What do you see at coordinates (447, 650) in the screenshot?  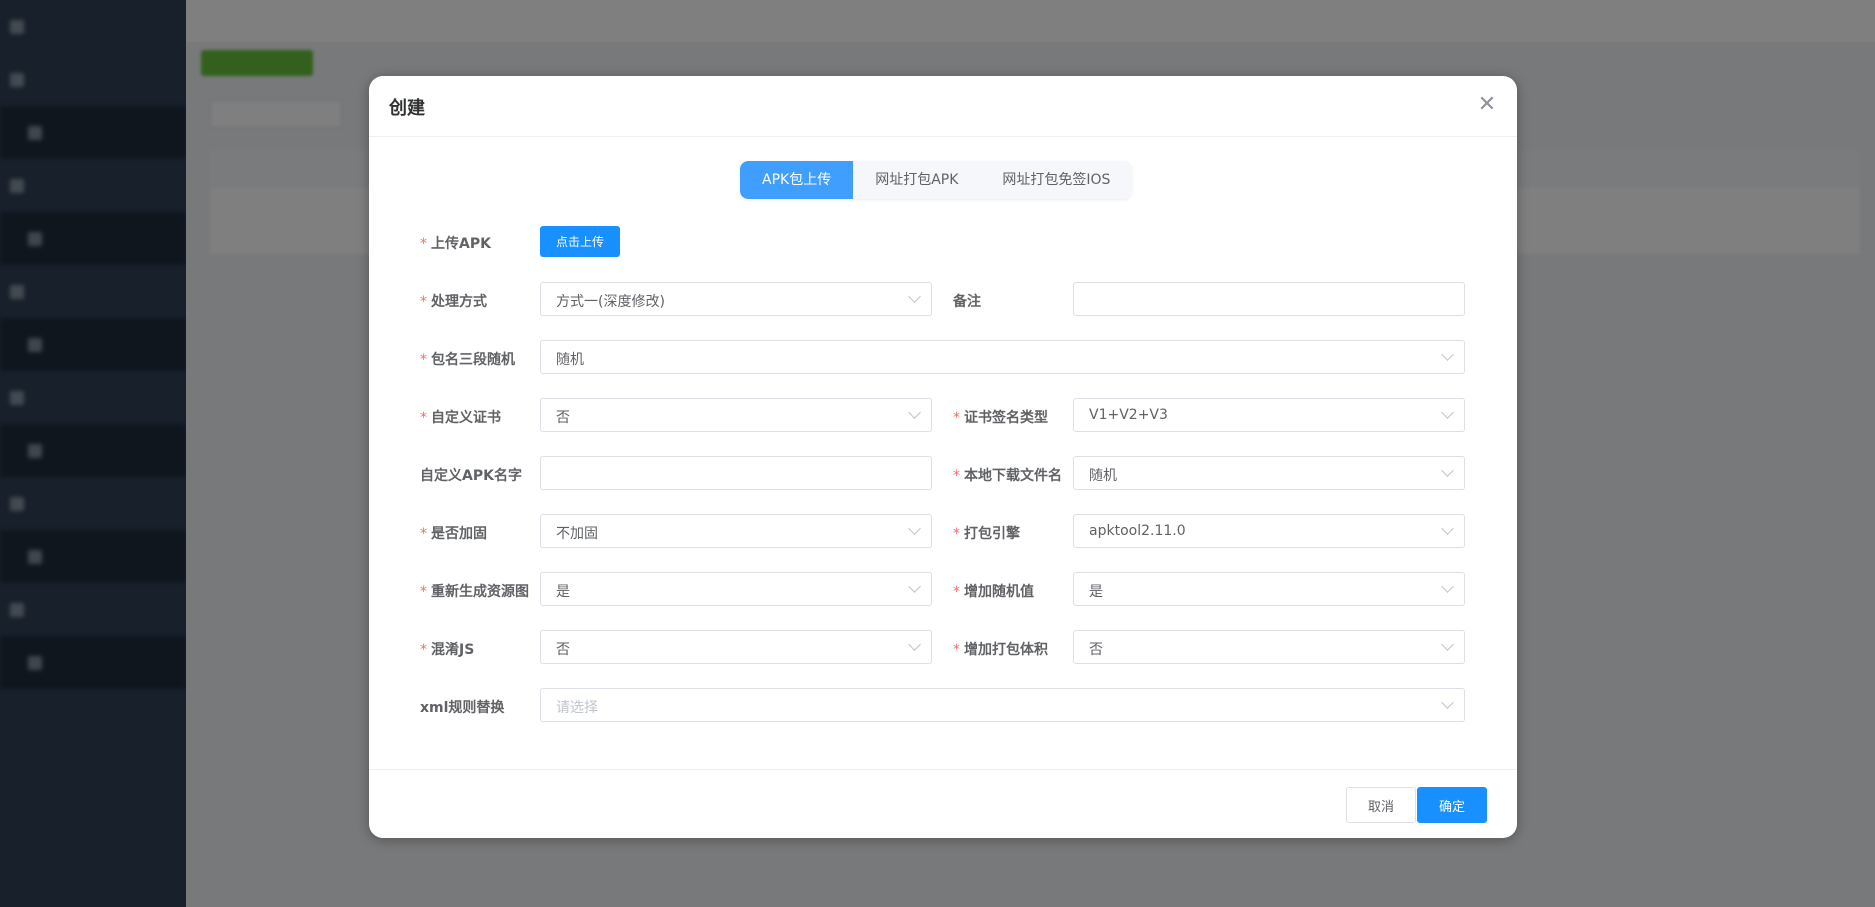 I see `obfuscate-js-label: * 混淆JS` at bounding box center [447, 650].